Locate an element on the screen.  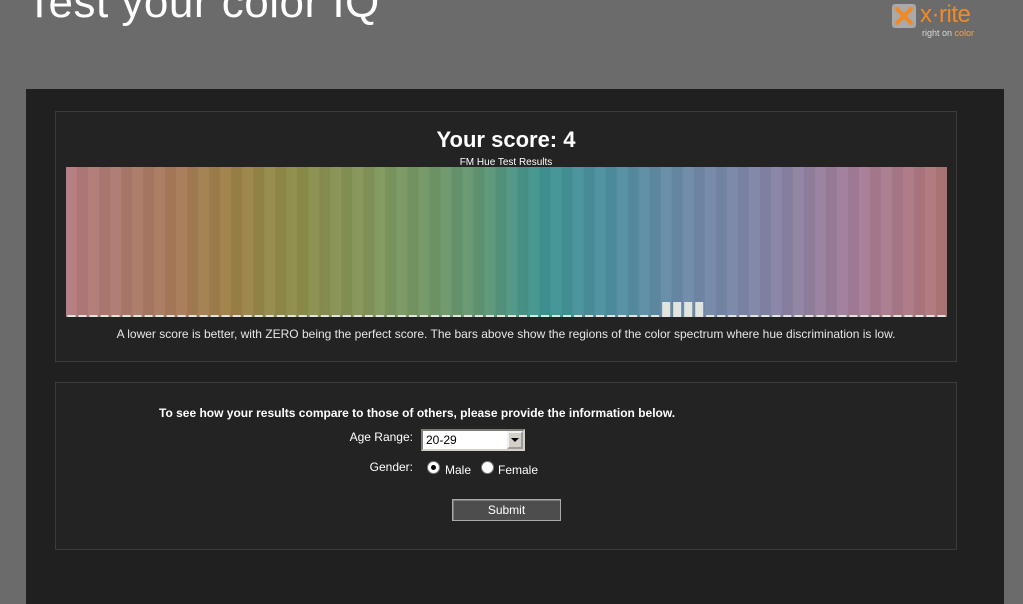
gender-female-radio is located at coordinates (487, 467).